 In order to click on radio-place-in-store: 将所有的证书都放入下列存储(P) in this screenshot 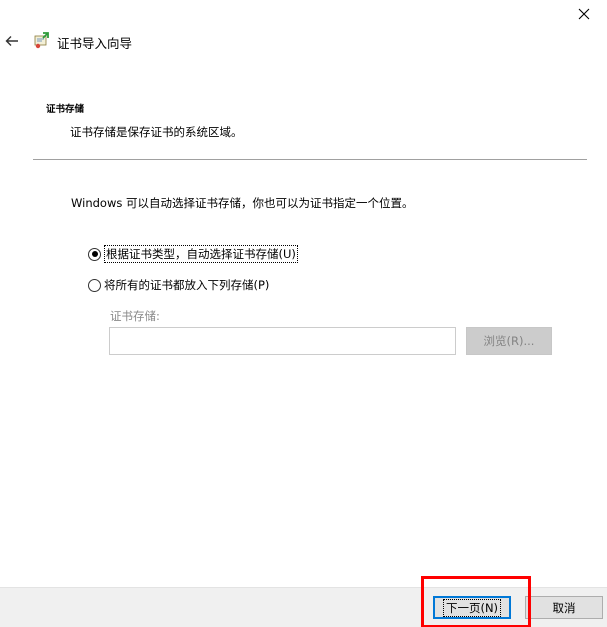, I will do `click(178, 285)`.